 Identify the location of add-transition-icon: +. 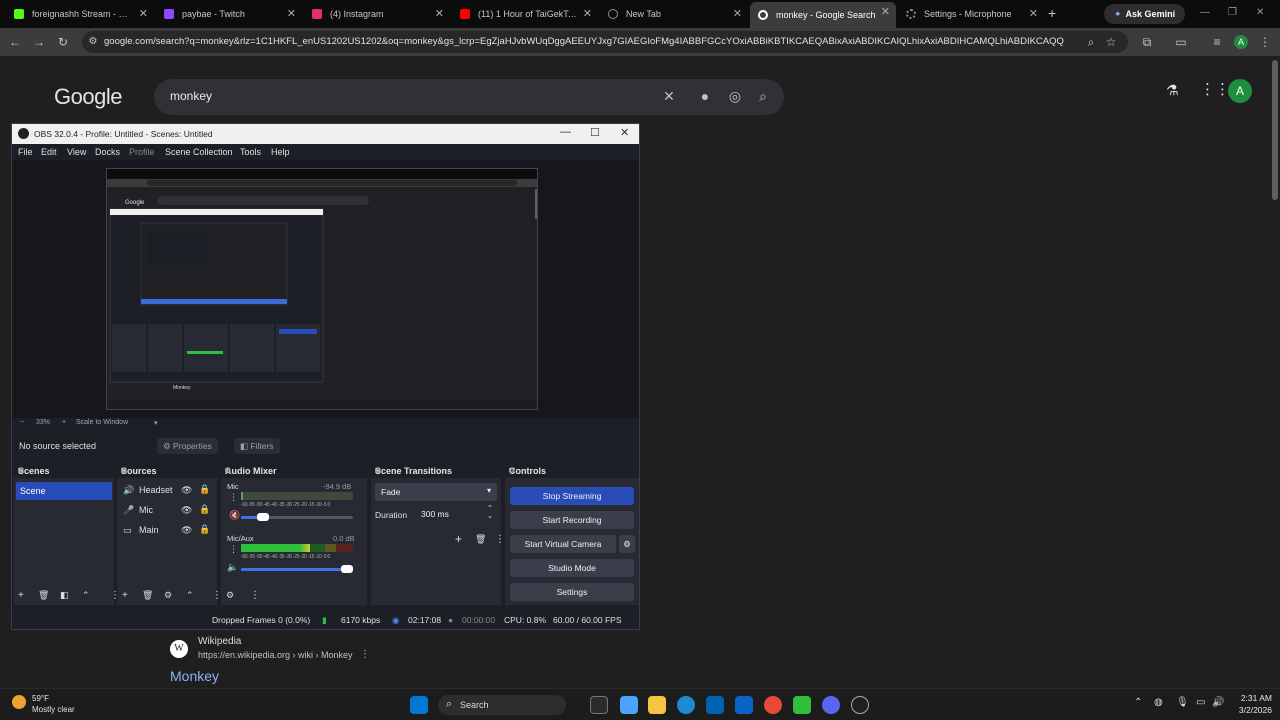
(458, 539).